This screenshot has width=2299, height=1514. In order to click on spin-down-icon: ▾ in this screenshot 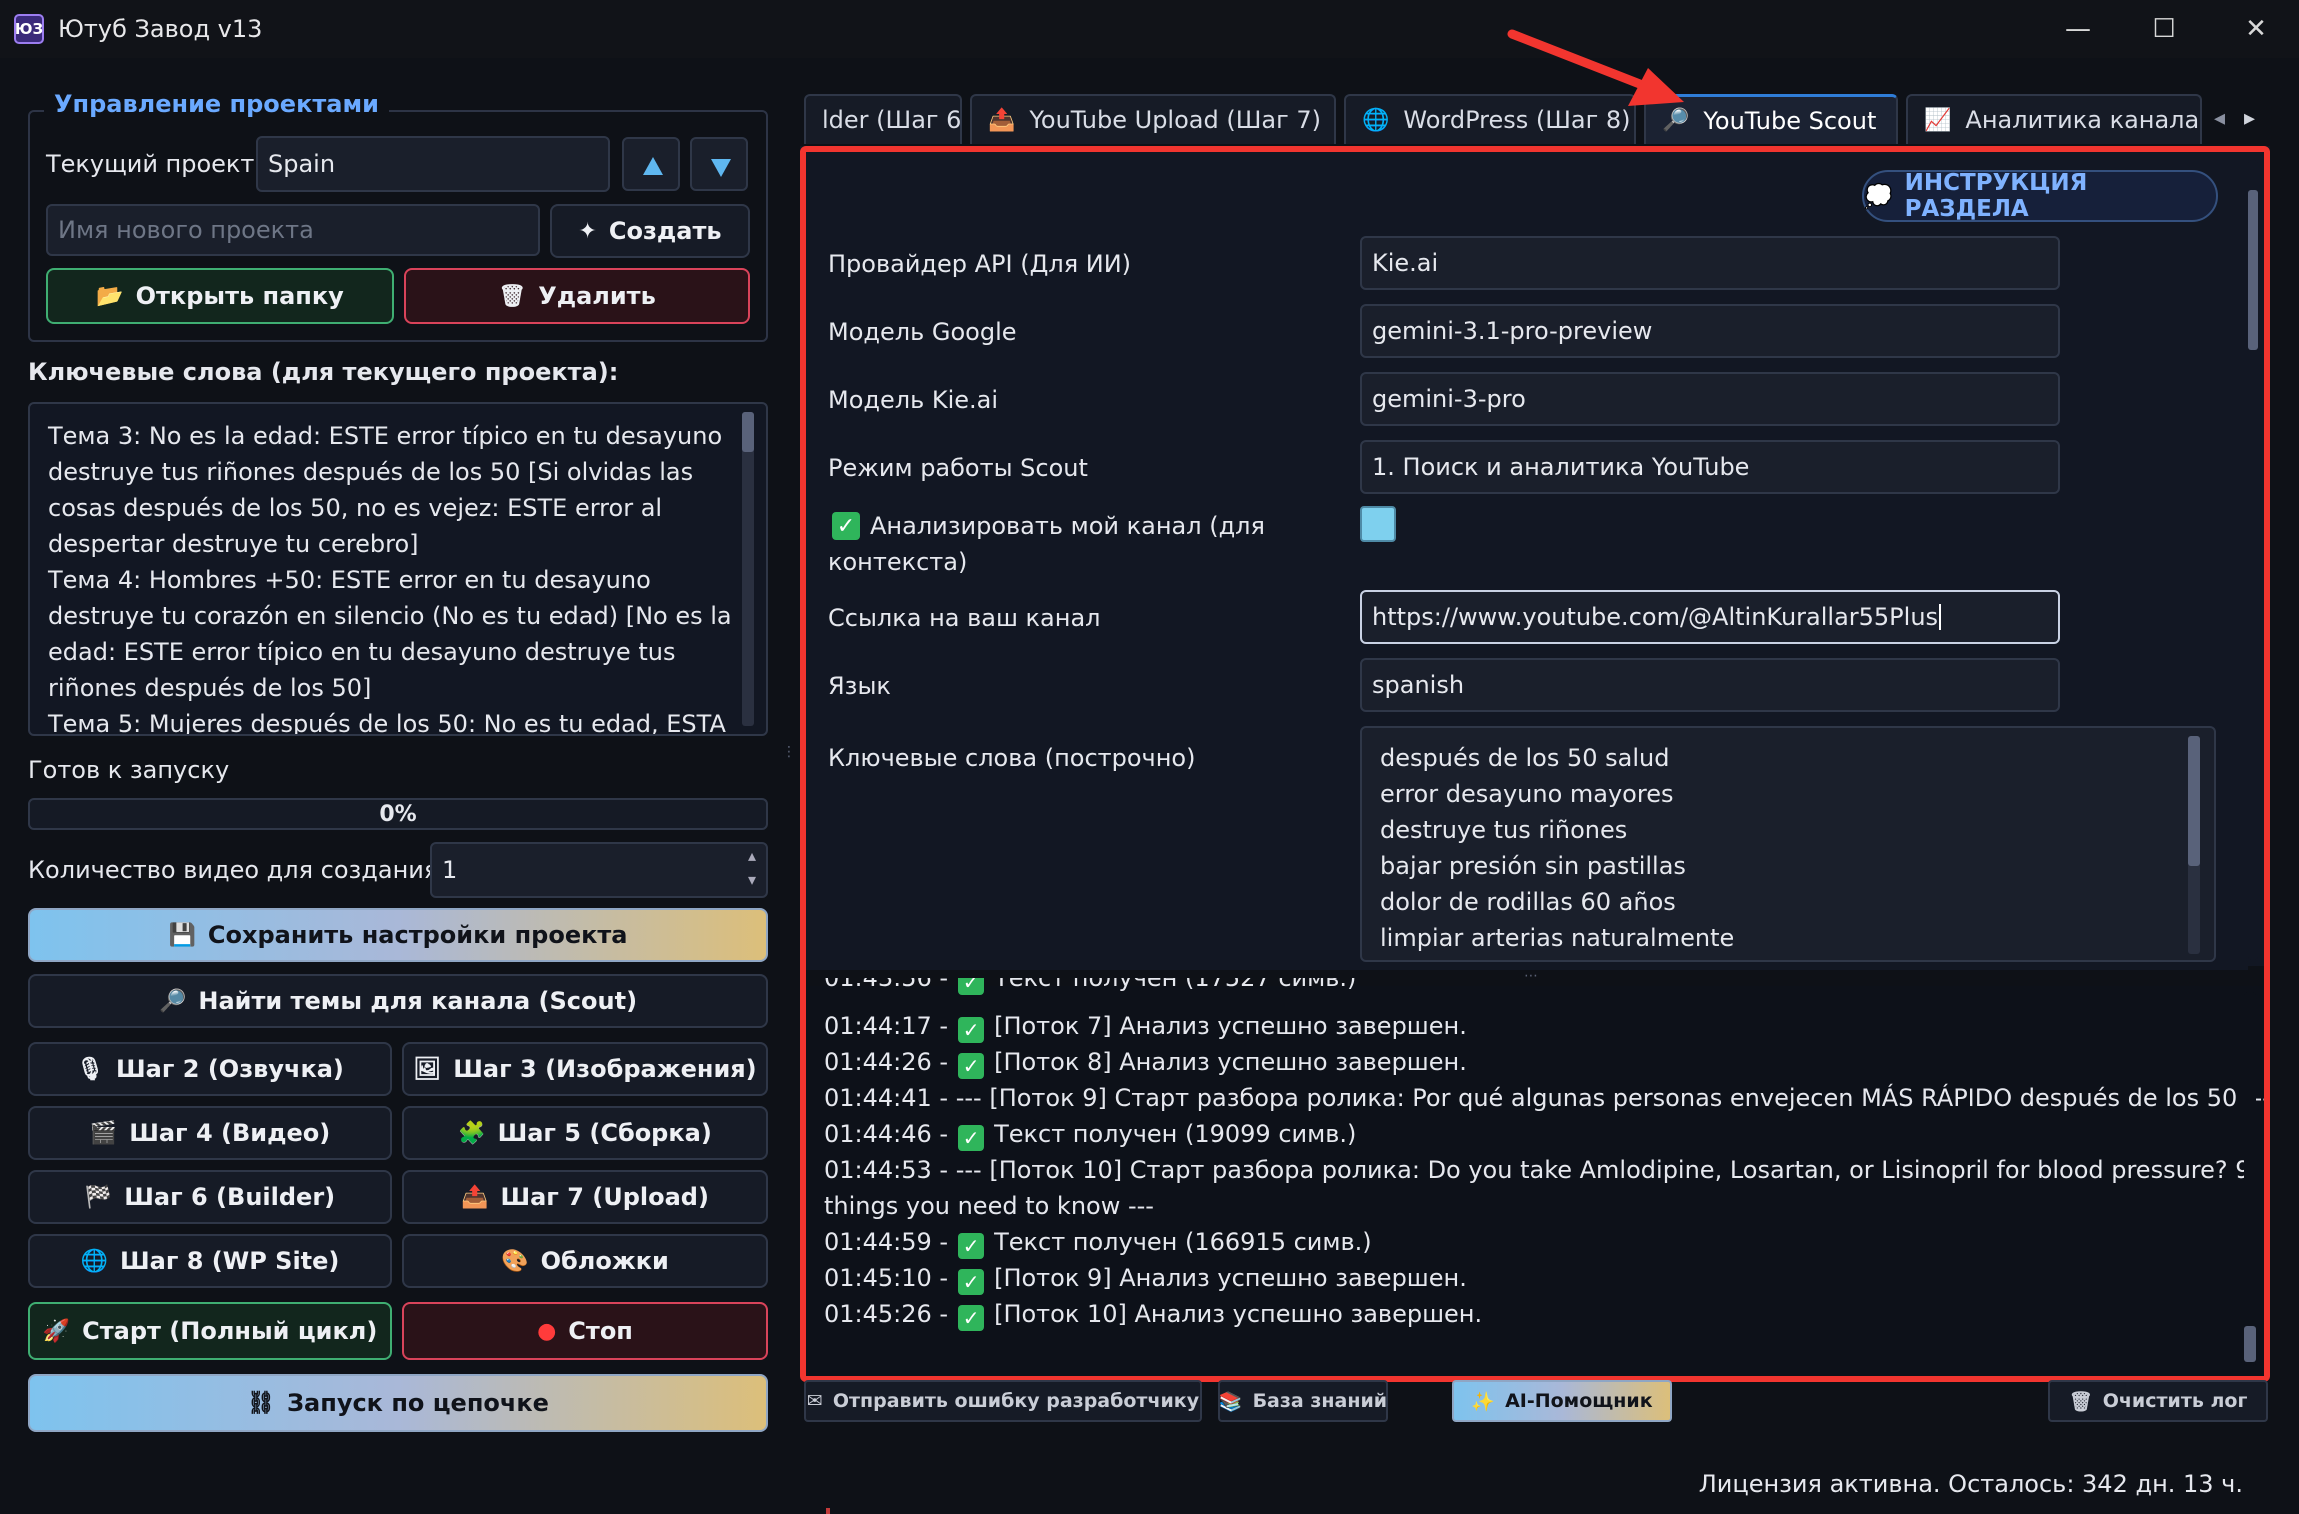, I will do `click(752, 879)`.